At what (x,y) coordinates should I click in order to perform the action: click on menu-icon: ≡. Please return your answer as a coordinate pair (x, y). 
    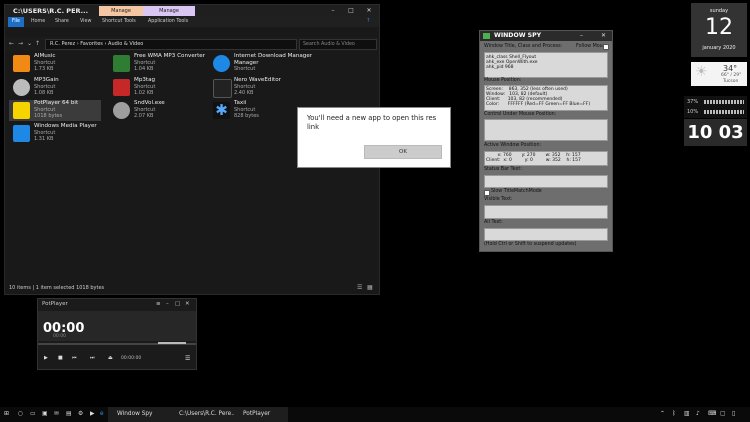
    Looking at the image, I should click on (158, 304).